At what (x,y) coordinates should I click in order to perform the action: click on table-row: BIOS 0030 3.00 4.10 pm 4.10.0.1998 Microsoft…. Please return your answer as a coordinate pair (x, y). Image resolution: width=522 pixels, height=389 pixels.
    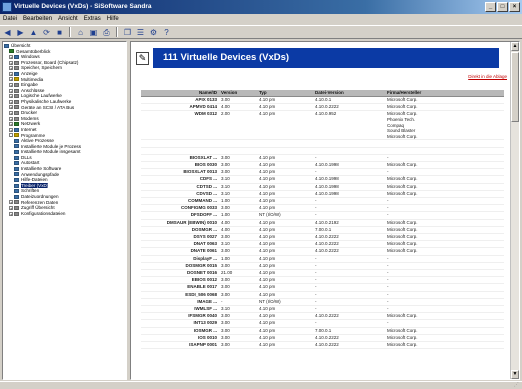
    Looking at the image, I should click on (322, 165).